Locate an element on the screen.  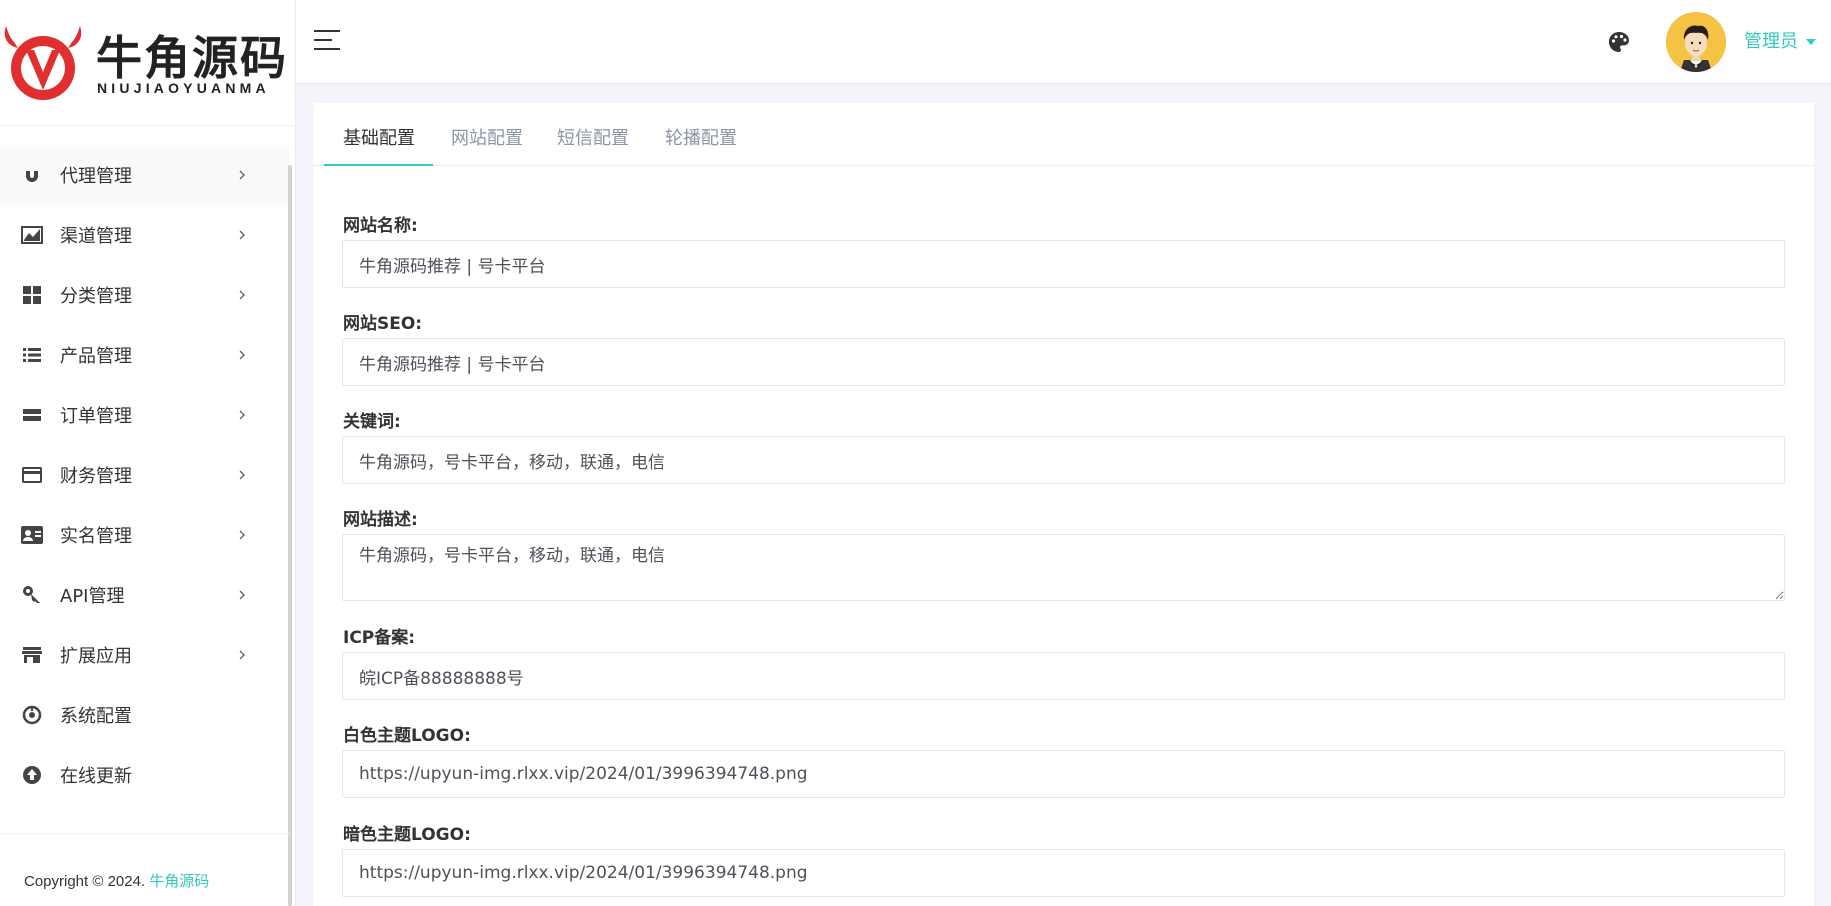
sidebar-item-finance: 财务管理 is located at coordinates (145, 475).